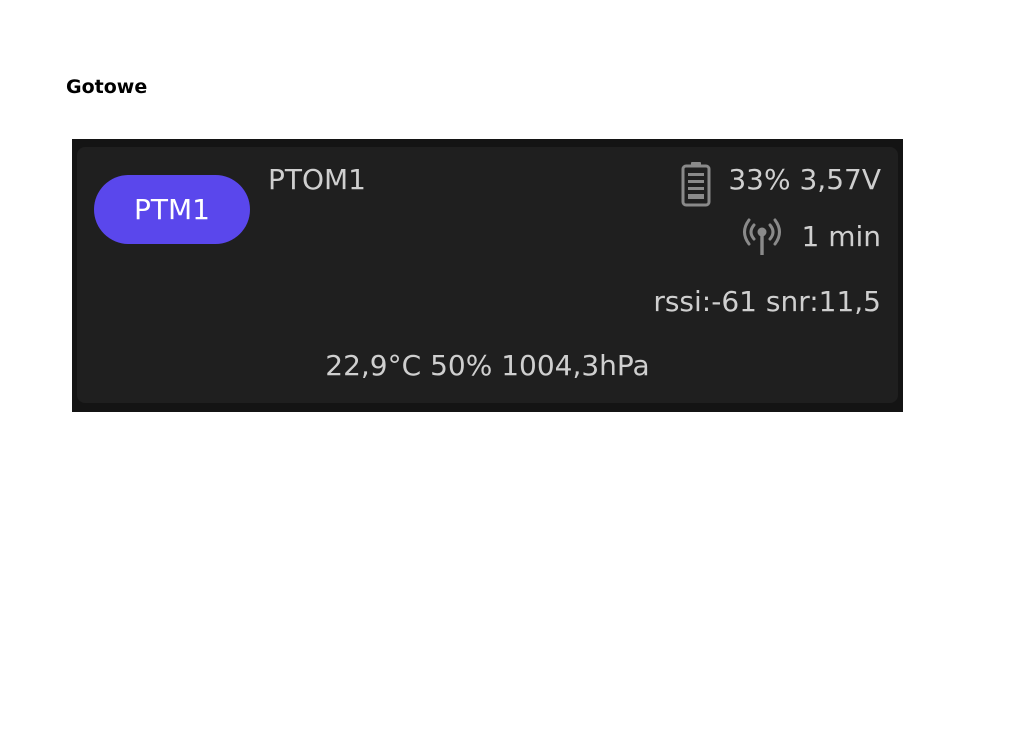  What do you see at coordinates (841, 236) in the screenshot?
I see `last-seen: 1 min` at bounding box center [841, 236].